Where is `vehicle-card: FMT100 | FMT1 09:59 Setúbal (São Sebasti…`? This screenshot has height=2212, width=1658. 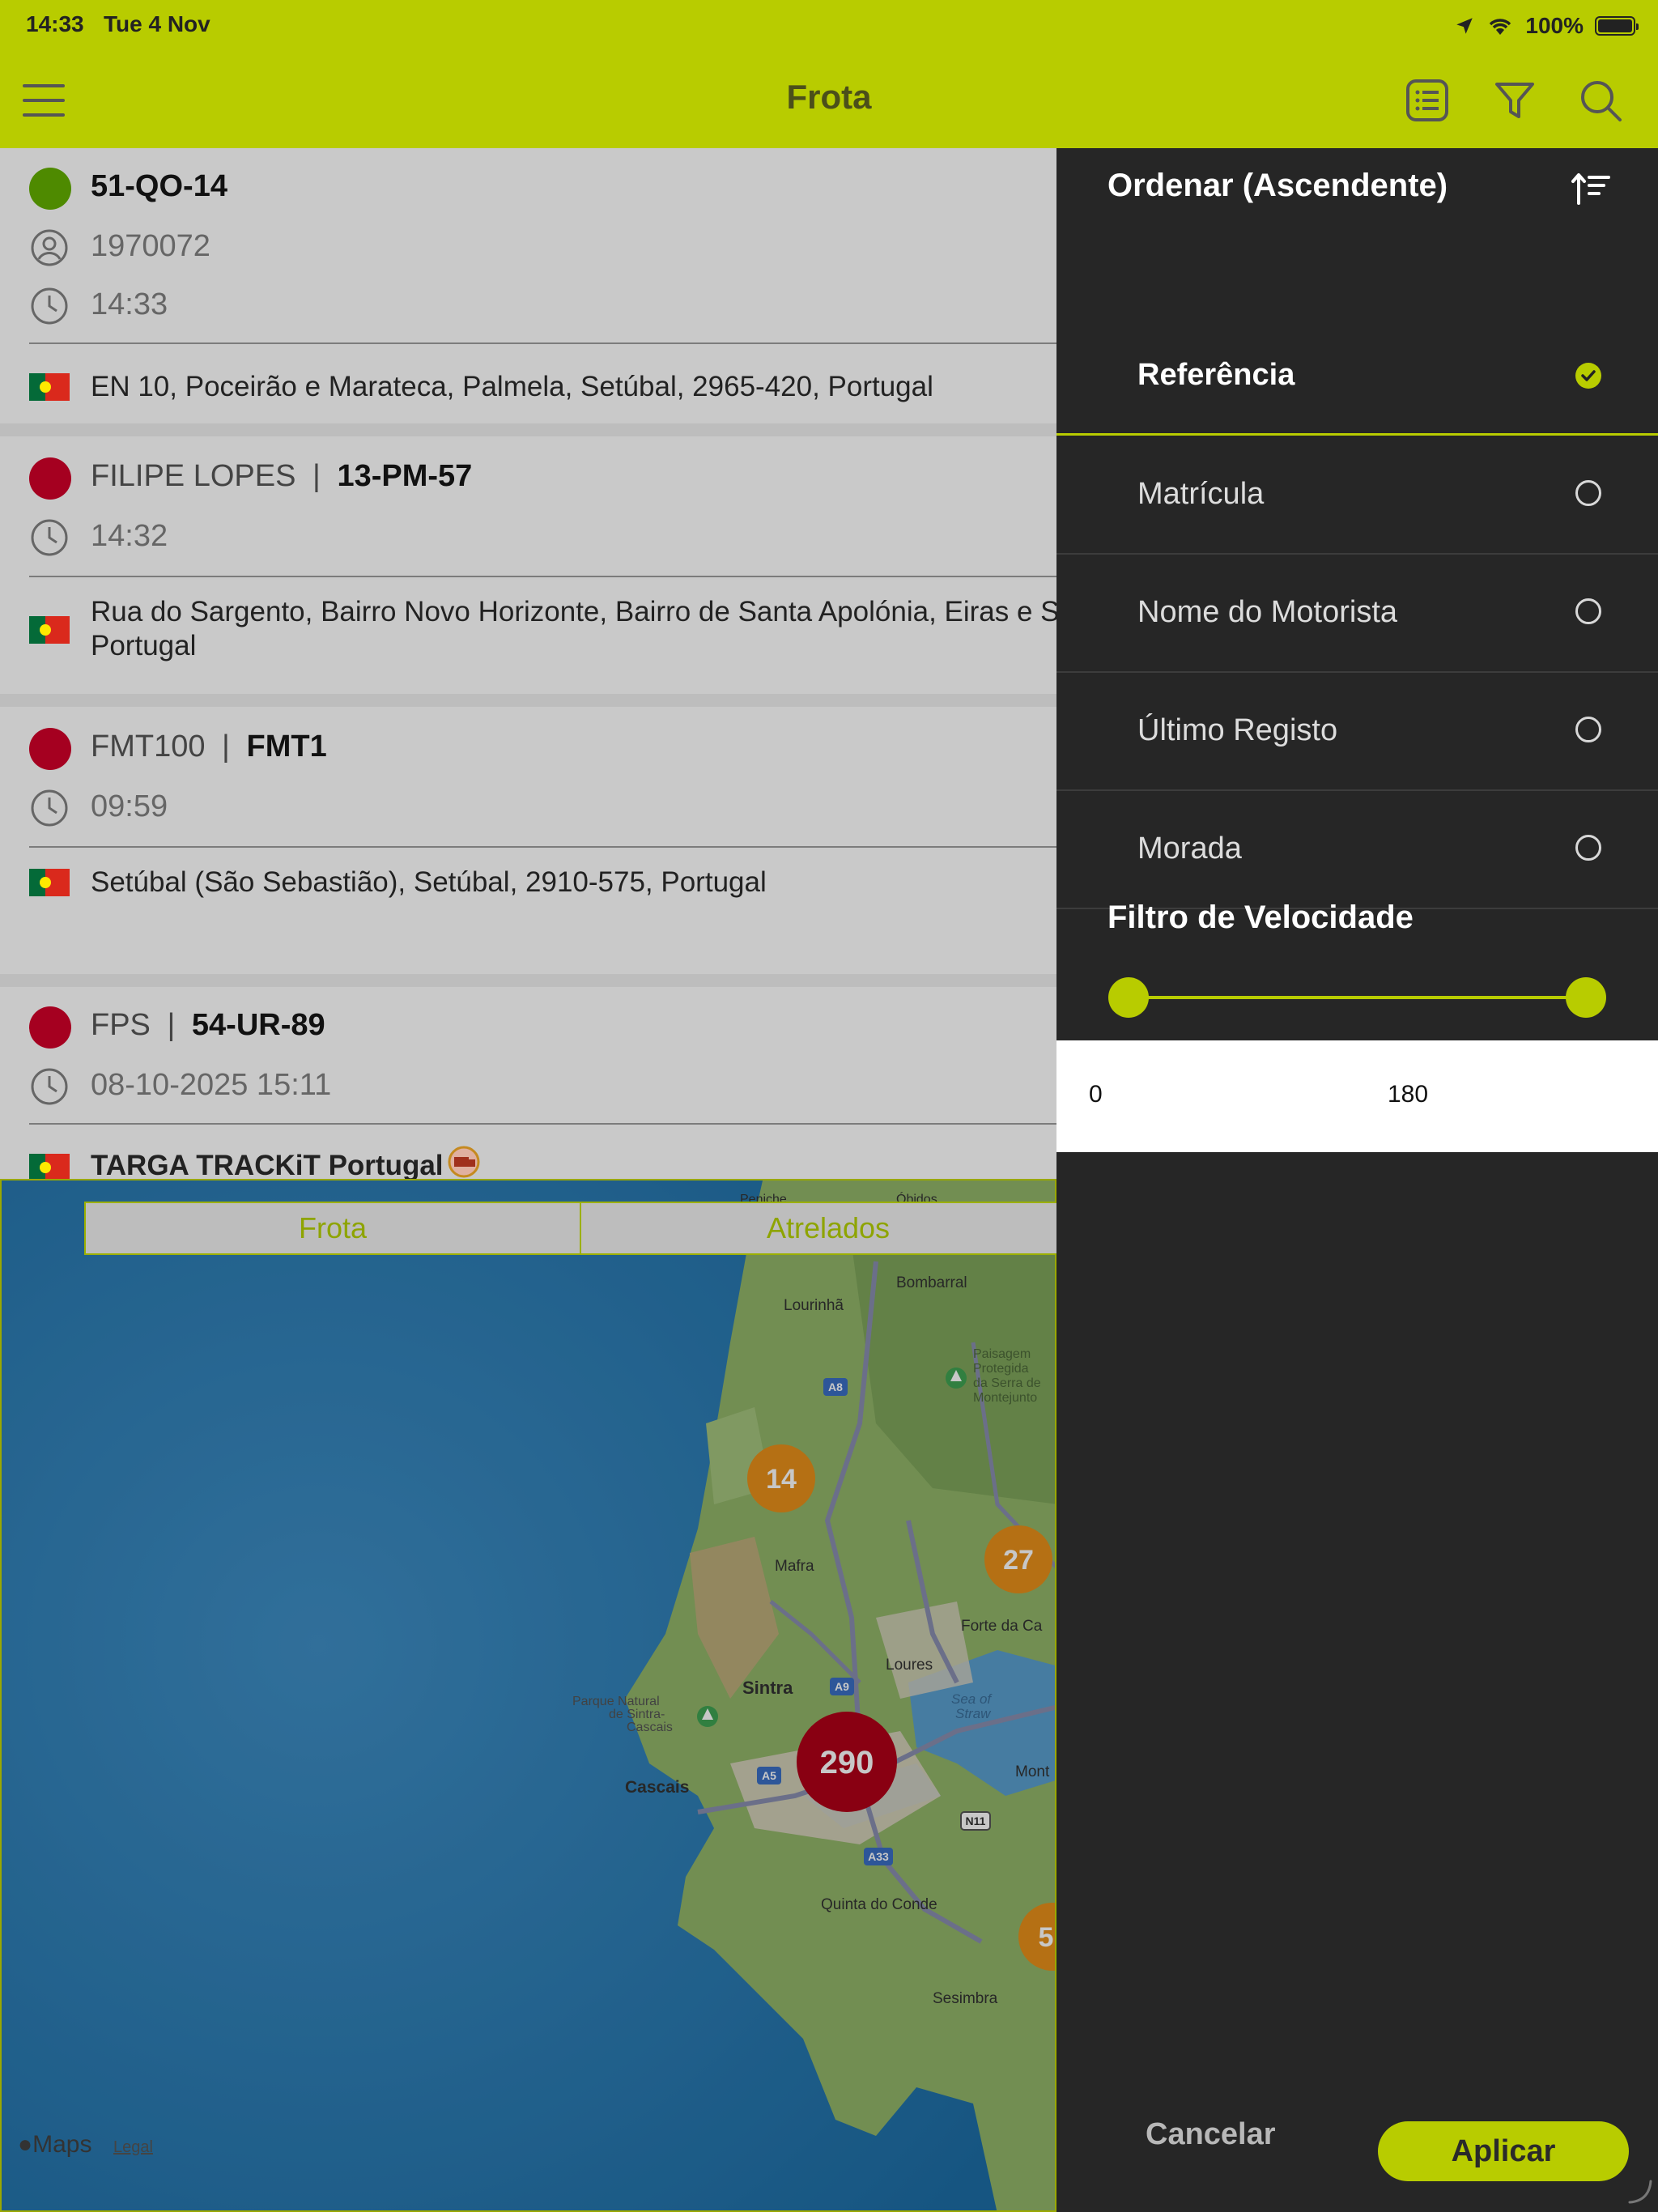 vehicle-card: FMT100 | FMT1 09:59 Setúbal (São Sebasti… is located at coordinates (528, 841).